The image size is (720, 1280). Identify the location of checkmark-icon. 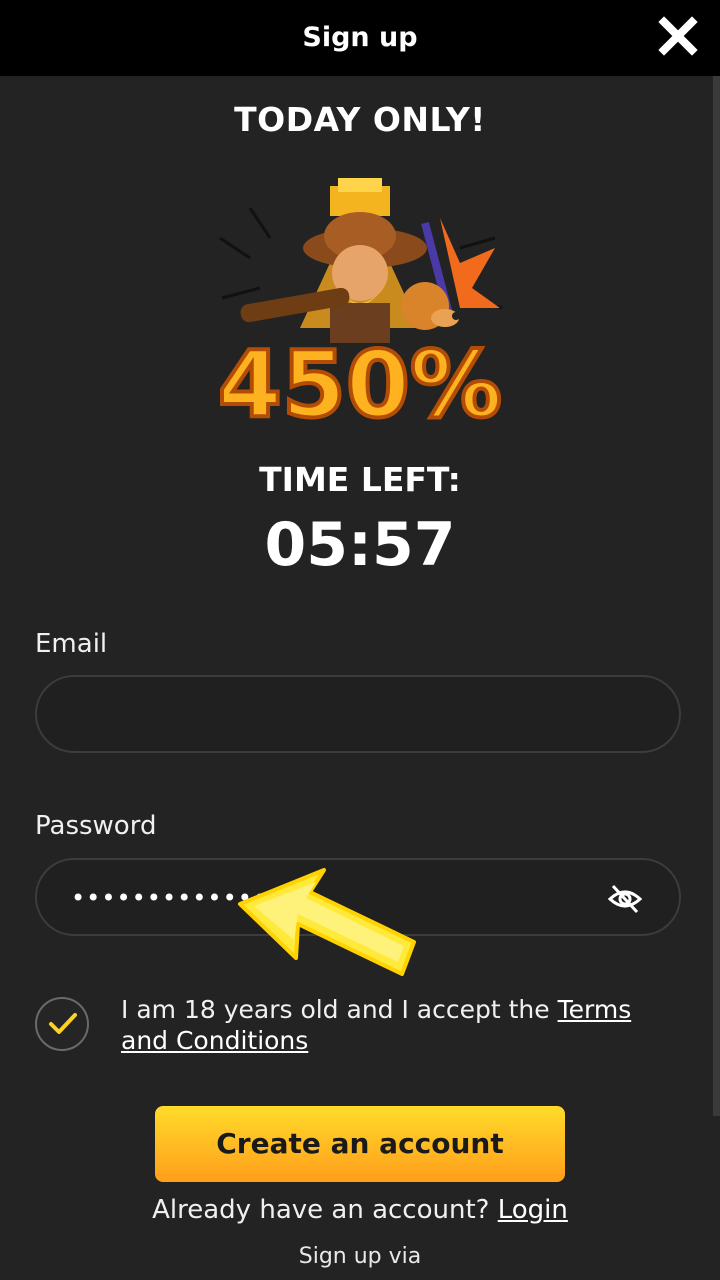
(63, 1023).